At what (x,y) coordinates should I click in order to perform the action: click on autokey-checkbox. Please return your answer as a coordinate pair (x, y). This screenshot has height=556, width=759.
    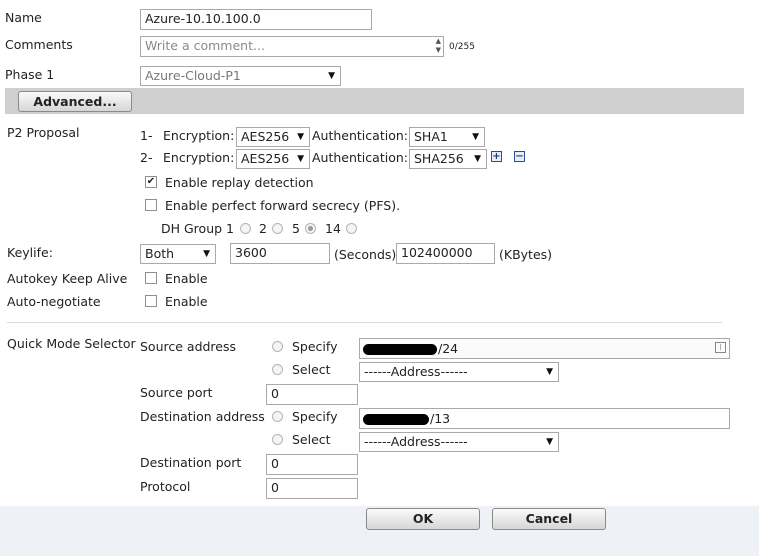
    Looking at the image, I should click on (151, 278).